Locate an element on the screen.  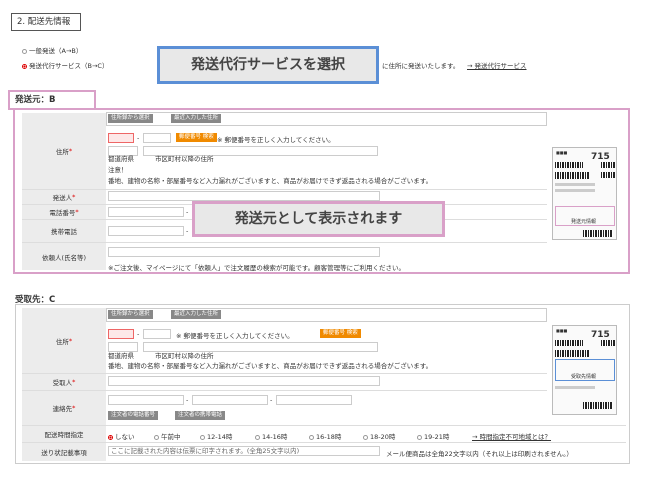
label-receiver-tag: 受取先情報 is located at coordinates (584, 377).